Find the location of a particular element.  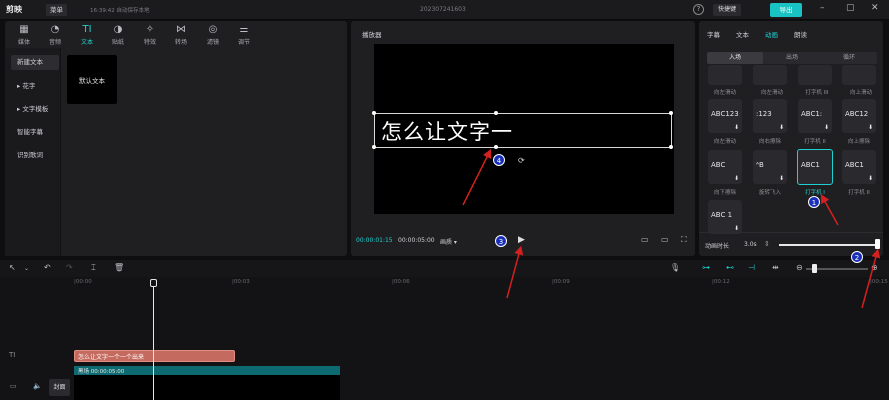

marker-1: 1 is located at coordinates (814, 202).